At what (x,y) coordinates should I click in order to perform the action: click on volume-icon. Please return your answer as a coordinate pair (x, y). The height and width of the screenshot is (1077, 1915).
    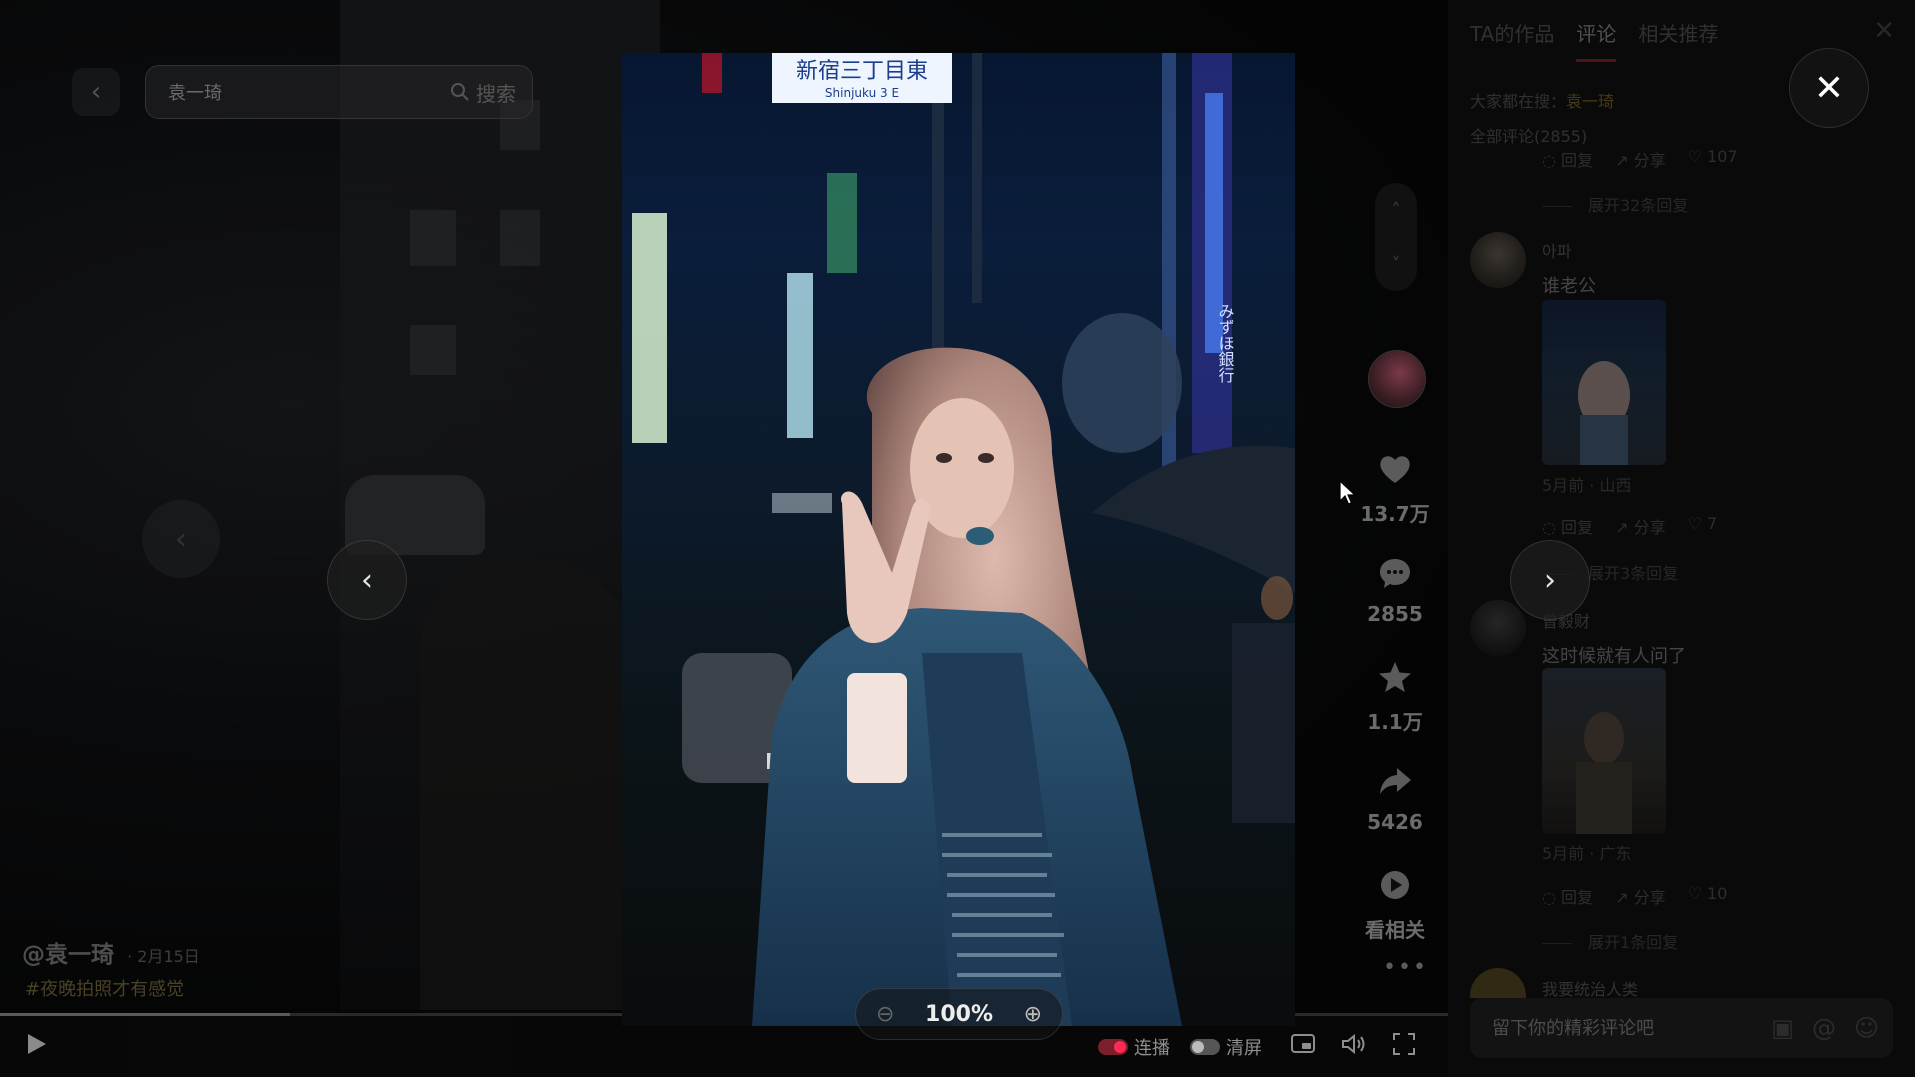
    Looking at the image, I should click on (1353, 1044).